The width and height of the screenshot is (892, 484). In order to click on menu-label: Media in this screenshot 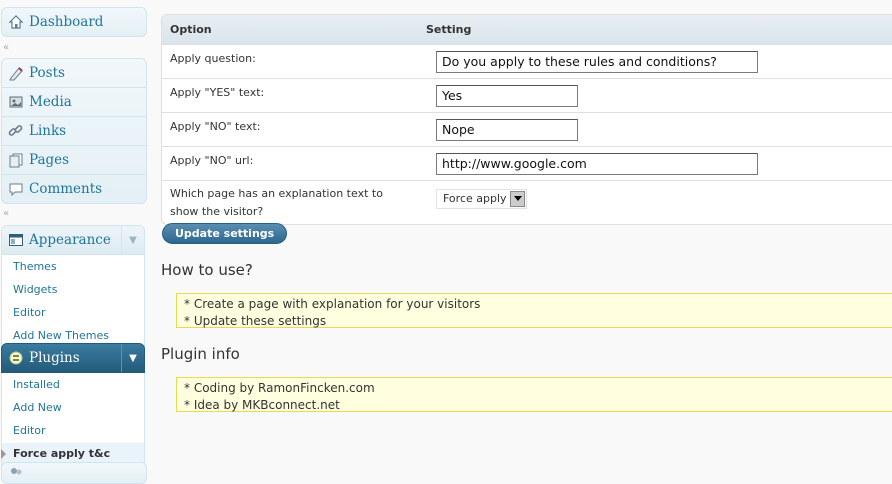, I will do `click(50, 102)`.